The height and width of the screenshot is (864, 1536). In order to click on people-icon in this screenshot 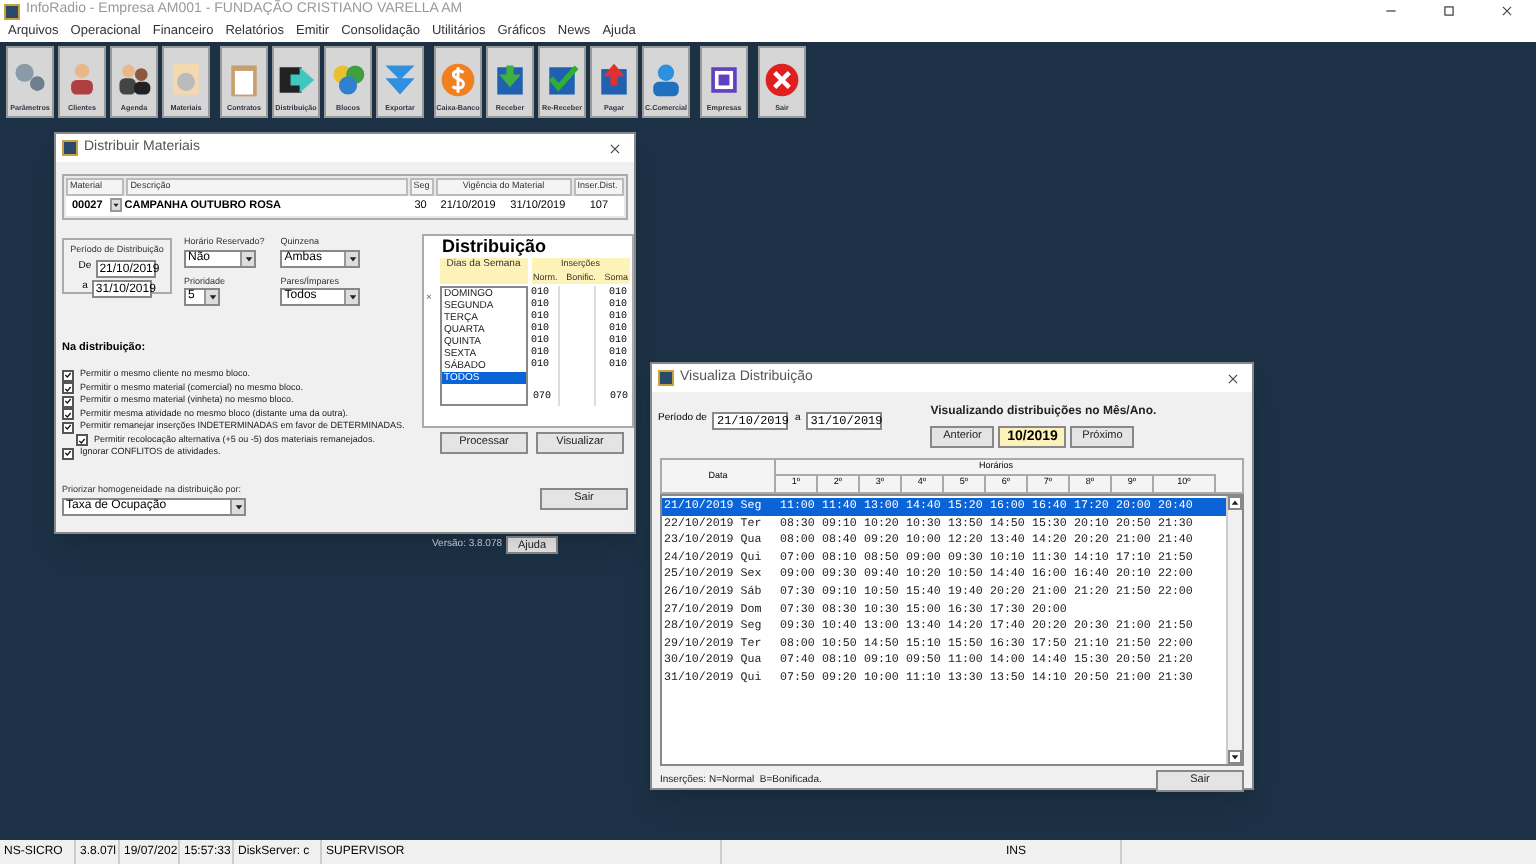, I will do `click(134, 80)`.